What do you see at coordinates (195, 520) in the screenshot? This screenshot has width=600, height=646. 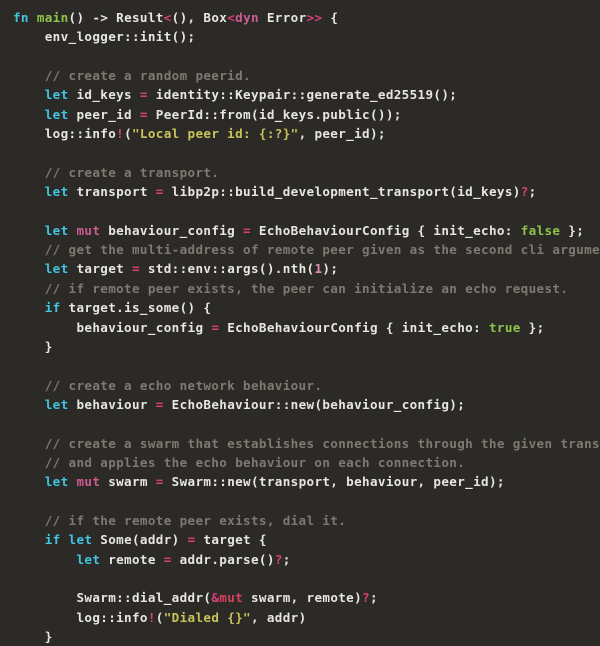 I see `code-token-comment: // if the remote peer exists, dial it.` at bounding box center [195, 520].